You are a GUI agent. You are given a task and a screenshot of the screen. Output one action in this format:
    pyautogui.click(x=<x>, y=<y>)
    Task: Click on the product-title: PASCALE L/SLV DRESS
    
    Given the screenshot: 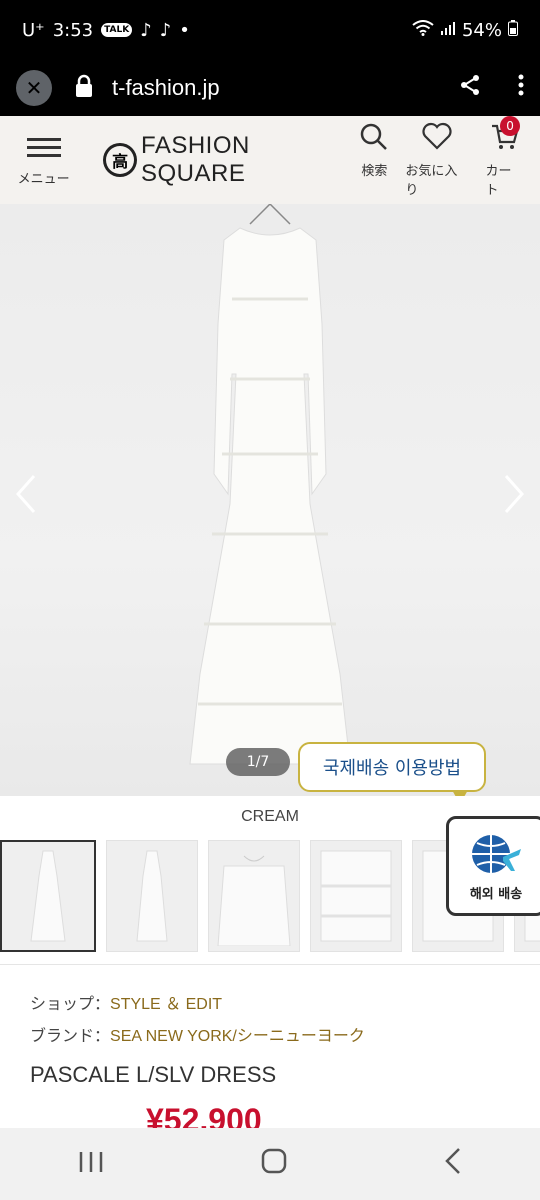 What is the action you would take?
    pyautogui.click(x=153, y=1074)
    